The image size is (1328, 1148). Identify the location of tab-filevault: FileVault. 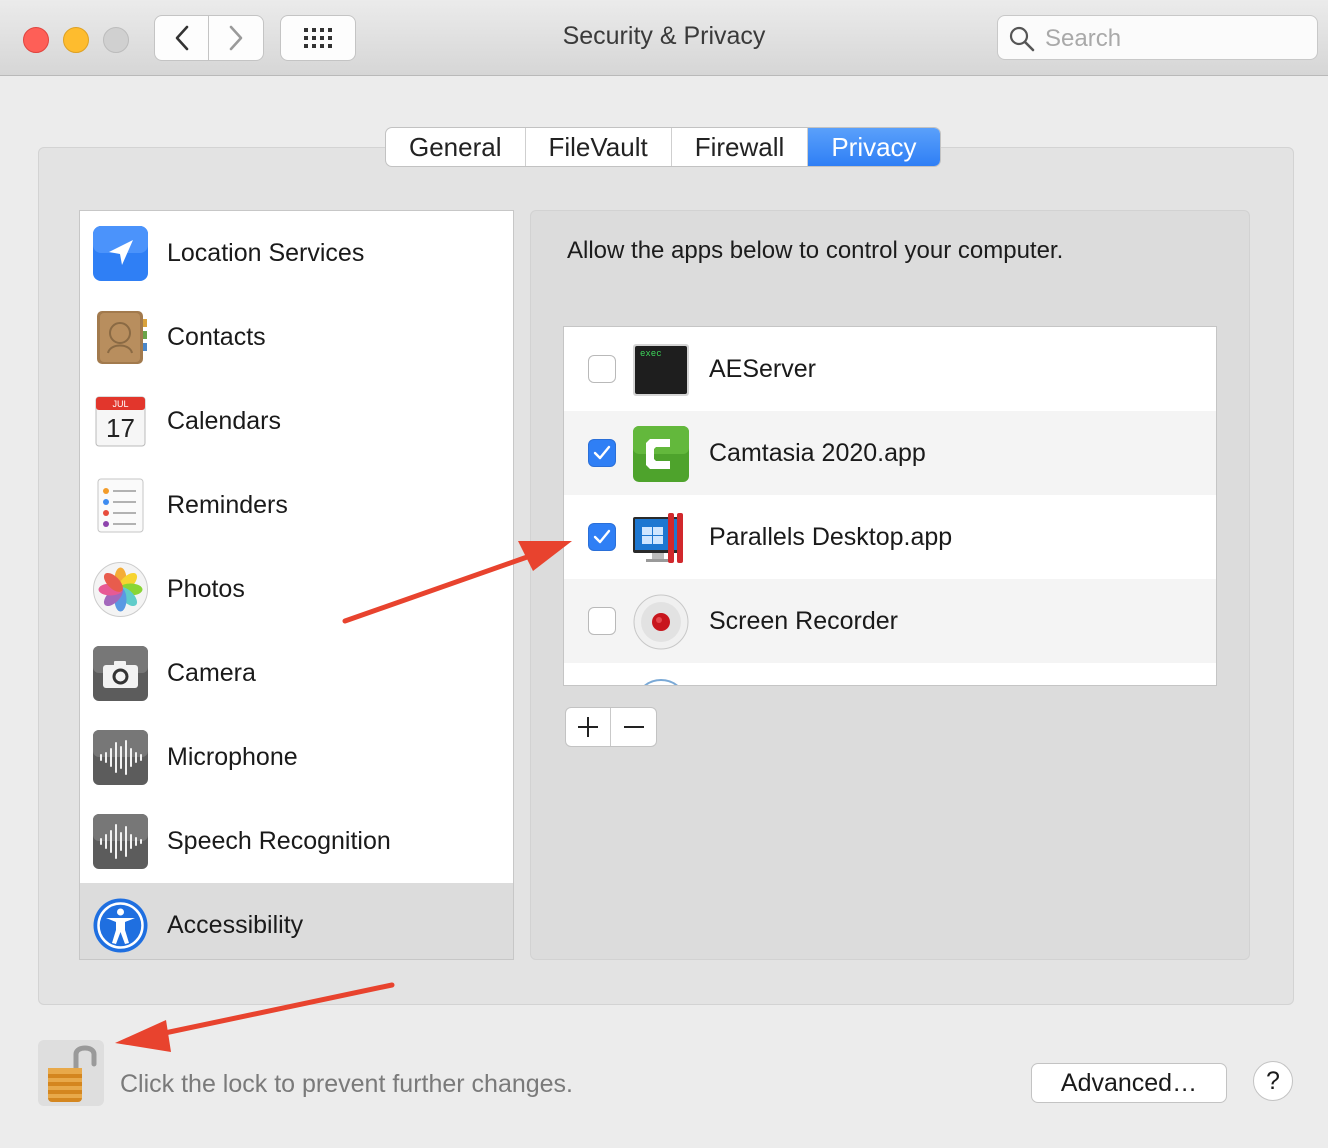
(599, 147).